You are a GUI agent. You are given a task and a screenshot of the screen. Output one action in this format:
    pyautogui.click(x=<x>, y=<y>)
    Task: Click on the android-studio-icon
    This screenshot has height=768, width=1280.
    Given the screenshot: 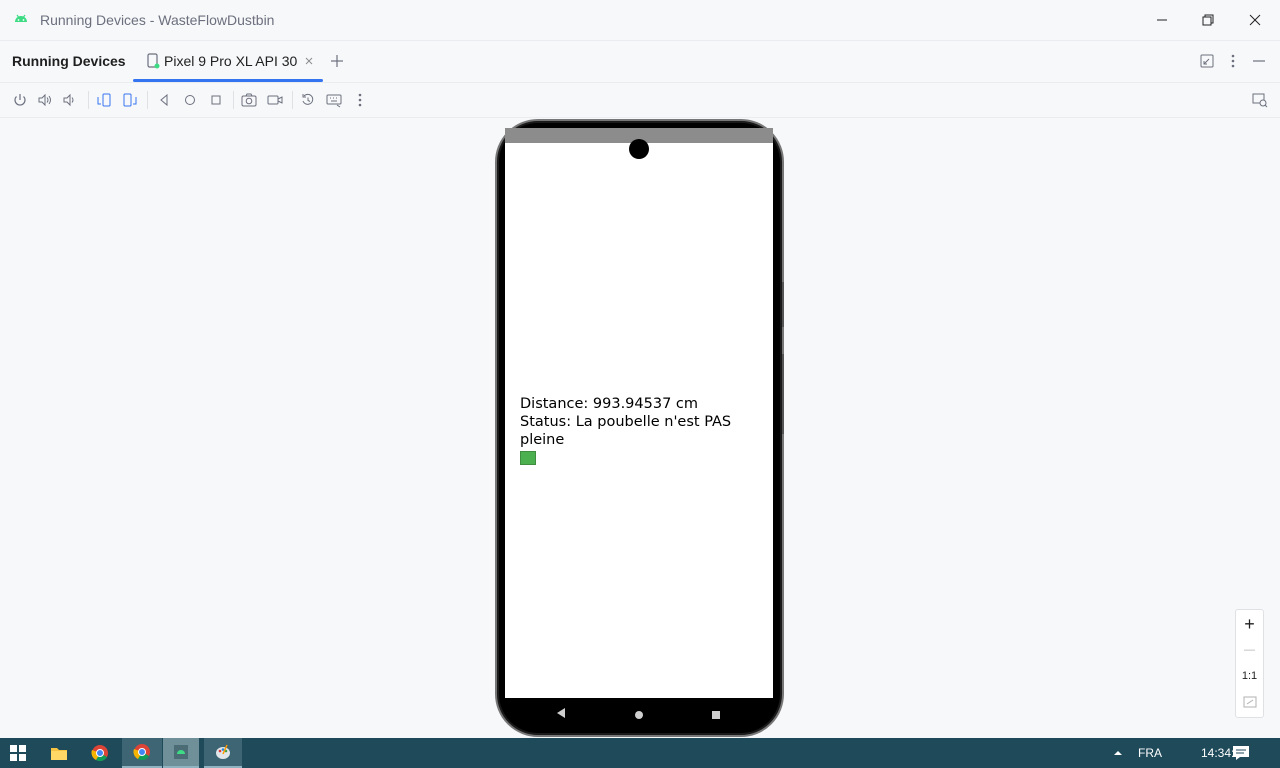 What is the action you would take?
    pyautogui.click(x=181, y=752)
    